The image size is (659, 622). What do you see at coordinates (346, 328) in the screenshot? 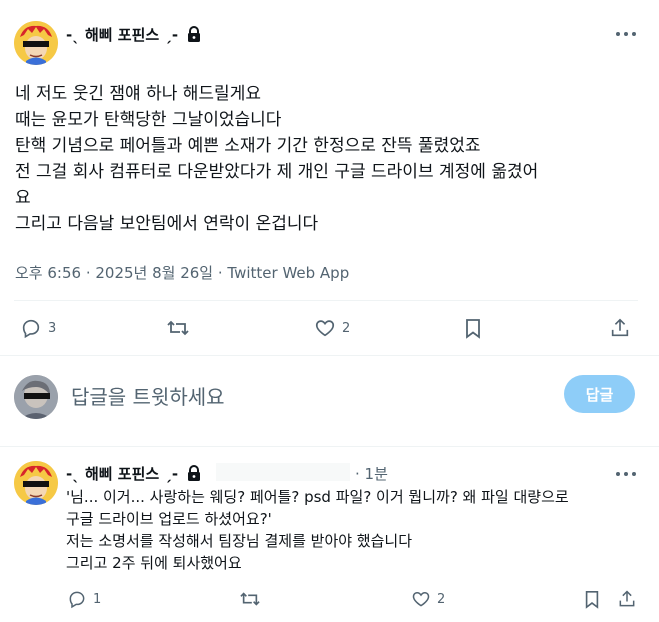
I see `like-count: 2` at bounding box center [346, 328].